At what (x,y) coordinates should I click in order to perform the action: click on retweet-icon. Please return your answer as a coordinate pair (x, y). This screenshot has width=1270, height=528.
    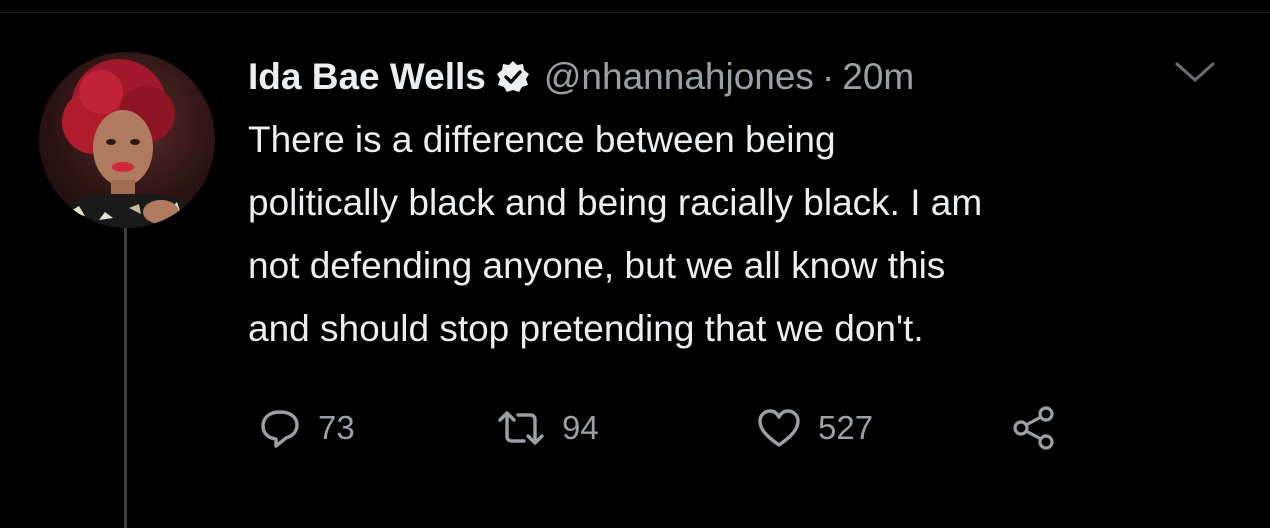
    Looking at the image, I should click on (521, 428).